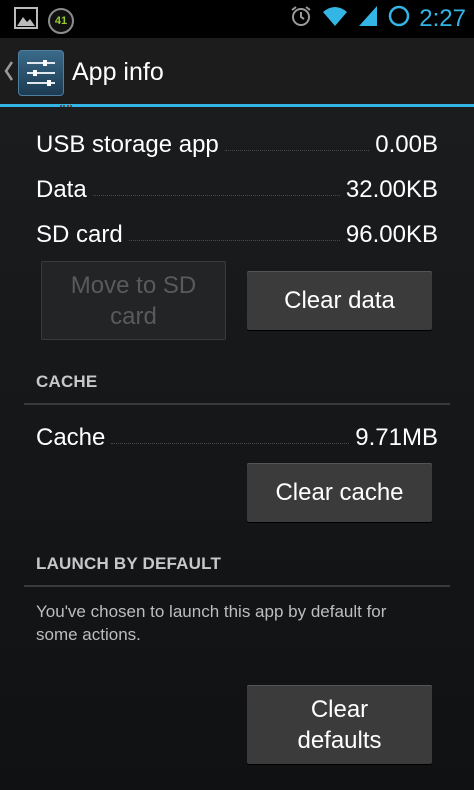  What do you see at coordinates (442, 18) in the screenshot?
I see `status-clock: 2:27` at bounding box center [442, 18].